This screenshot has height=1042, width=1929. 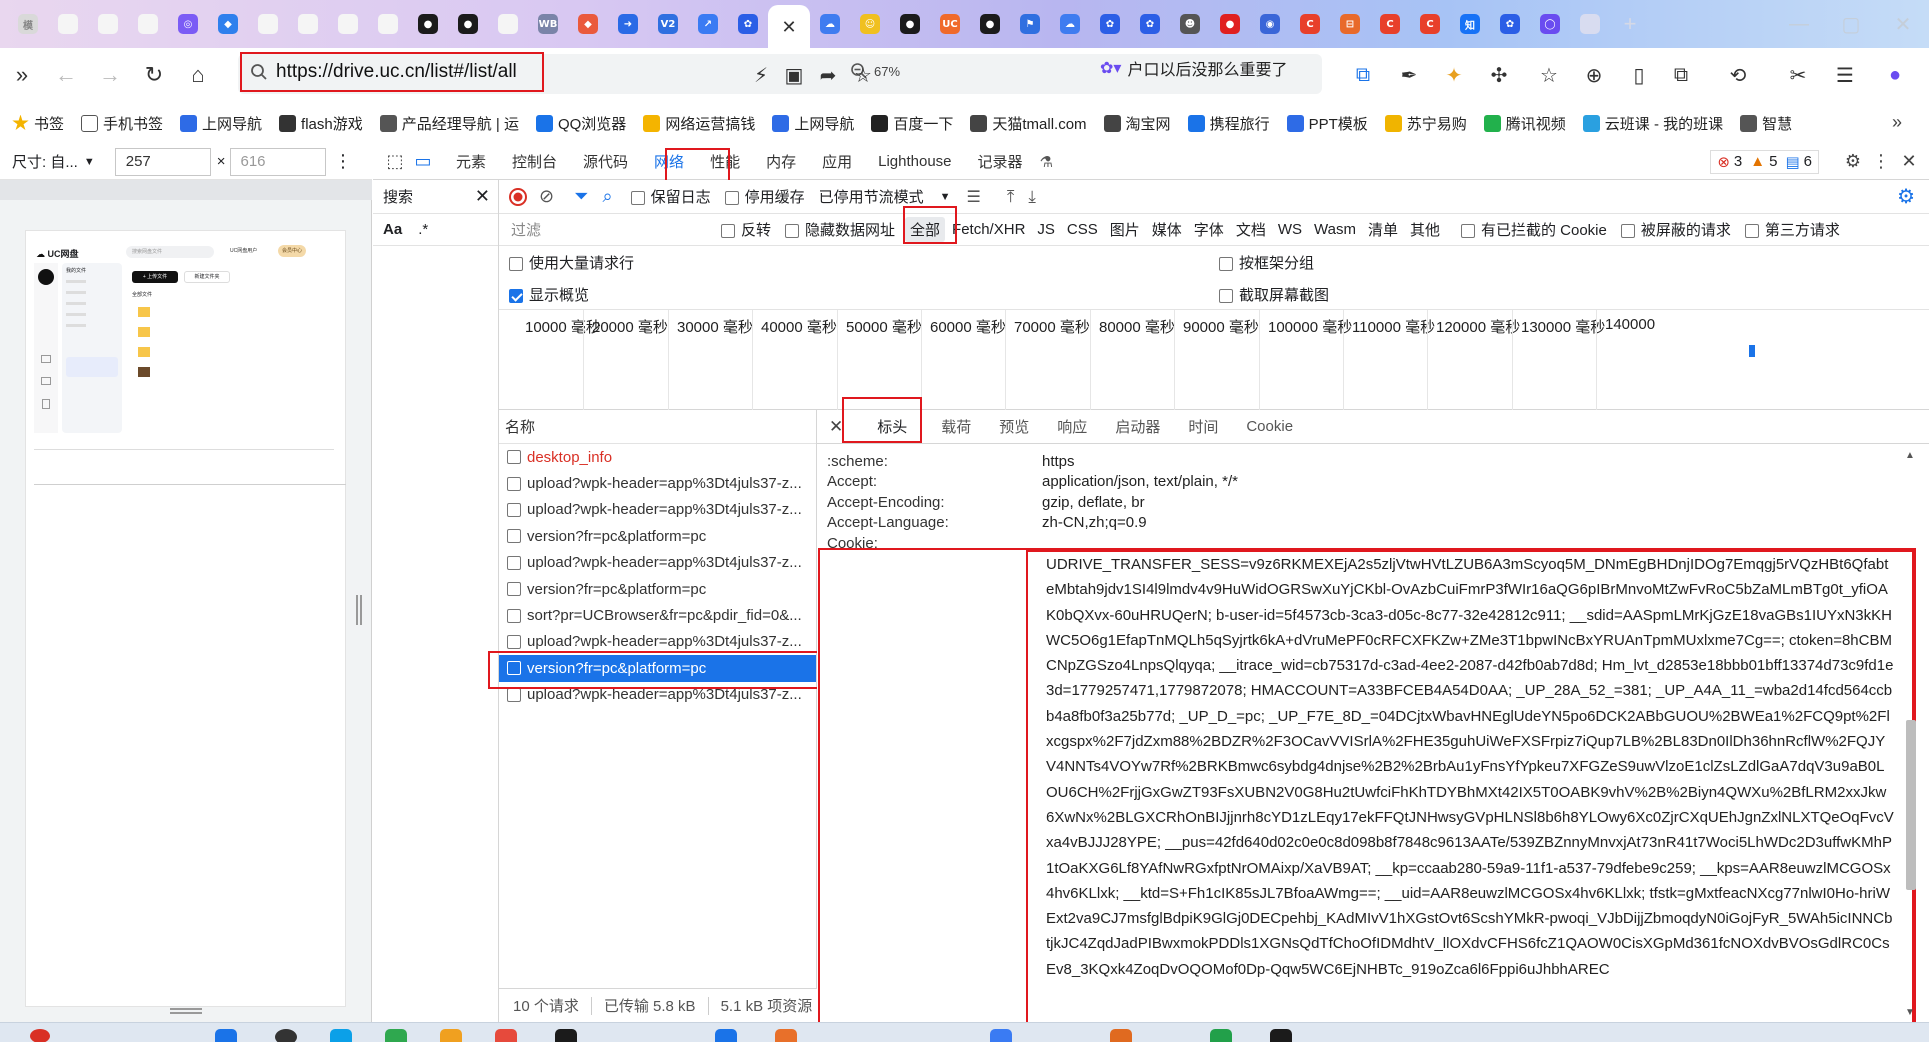 What do you see at coordinates (277, 161) in the screenshot?
I see `device-height-input: 616` at bounding box center [277, 161].